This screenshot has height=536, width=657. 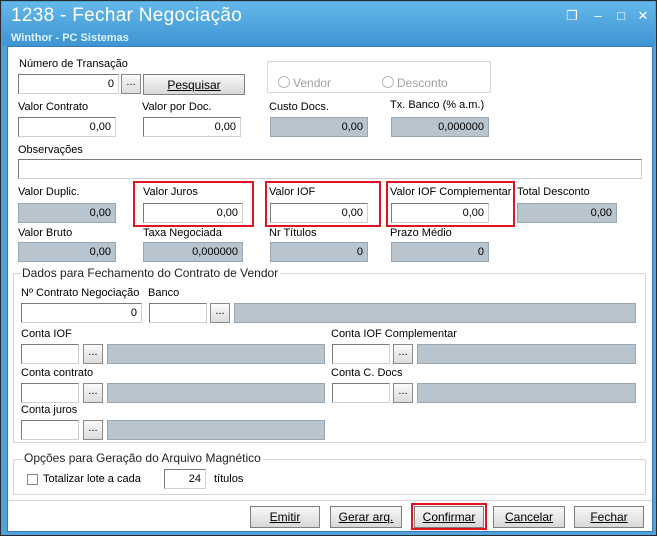 What do you see at coordinates (216, 354) in the screenshot?
I see `conta-iof-description-field` at bounding box center [216, 354].